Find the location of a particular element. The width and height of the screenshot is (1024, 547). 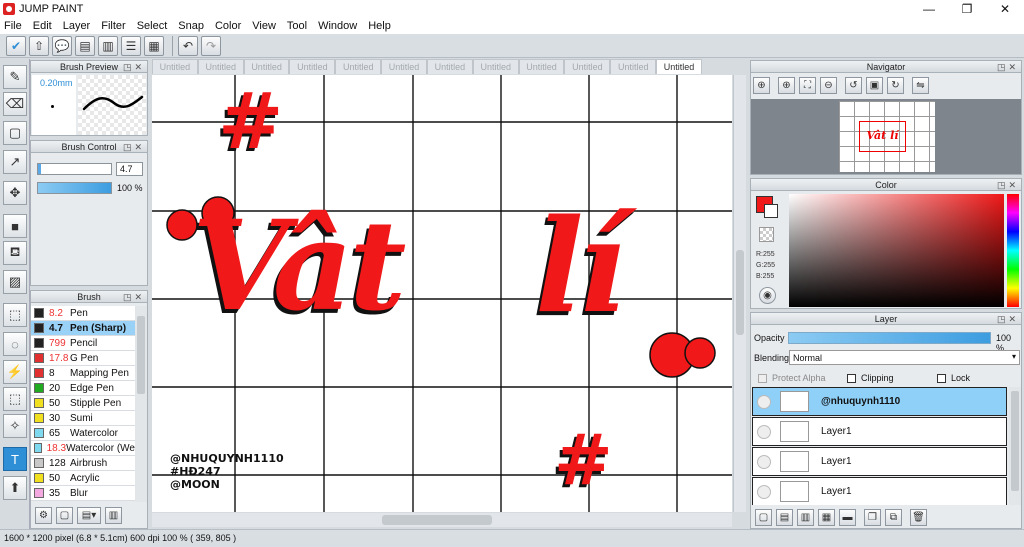

layer-opacity-slider is located at coordinates (889, 338).